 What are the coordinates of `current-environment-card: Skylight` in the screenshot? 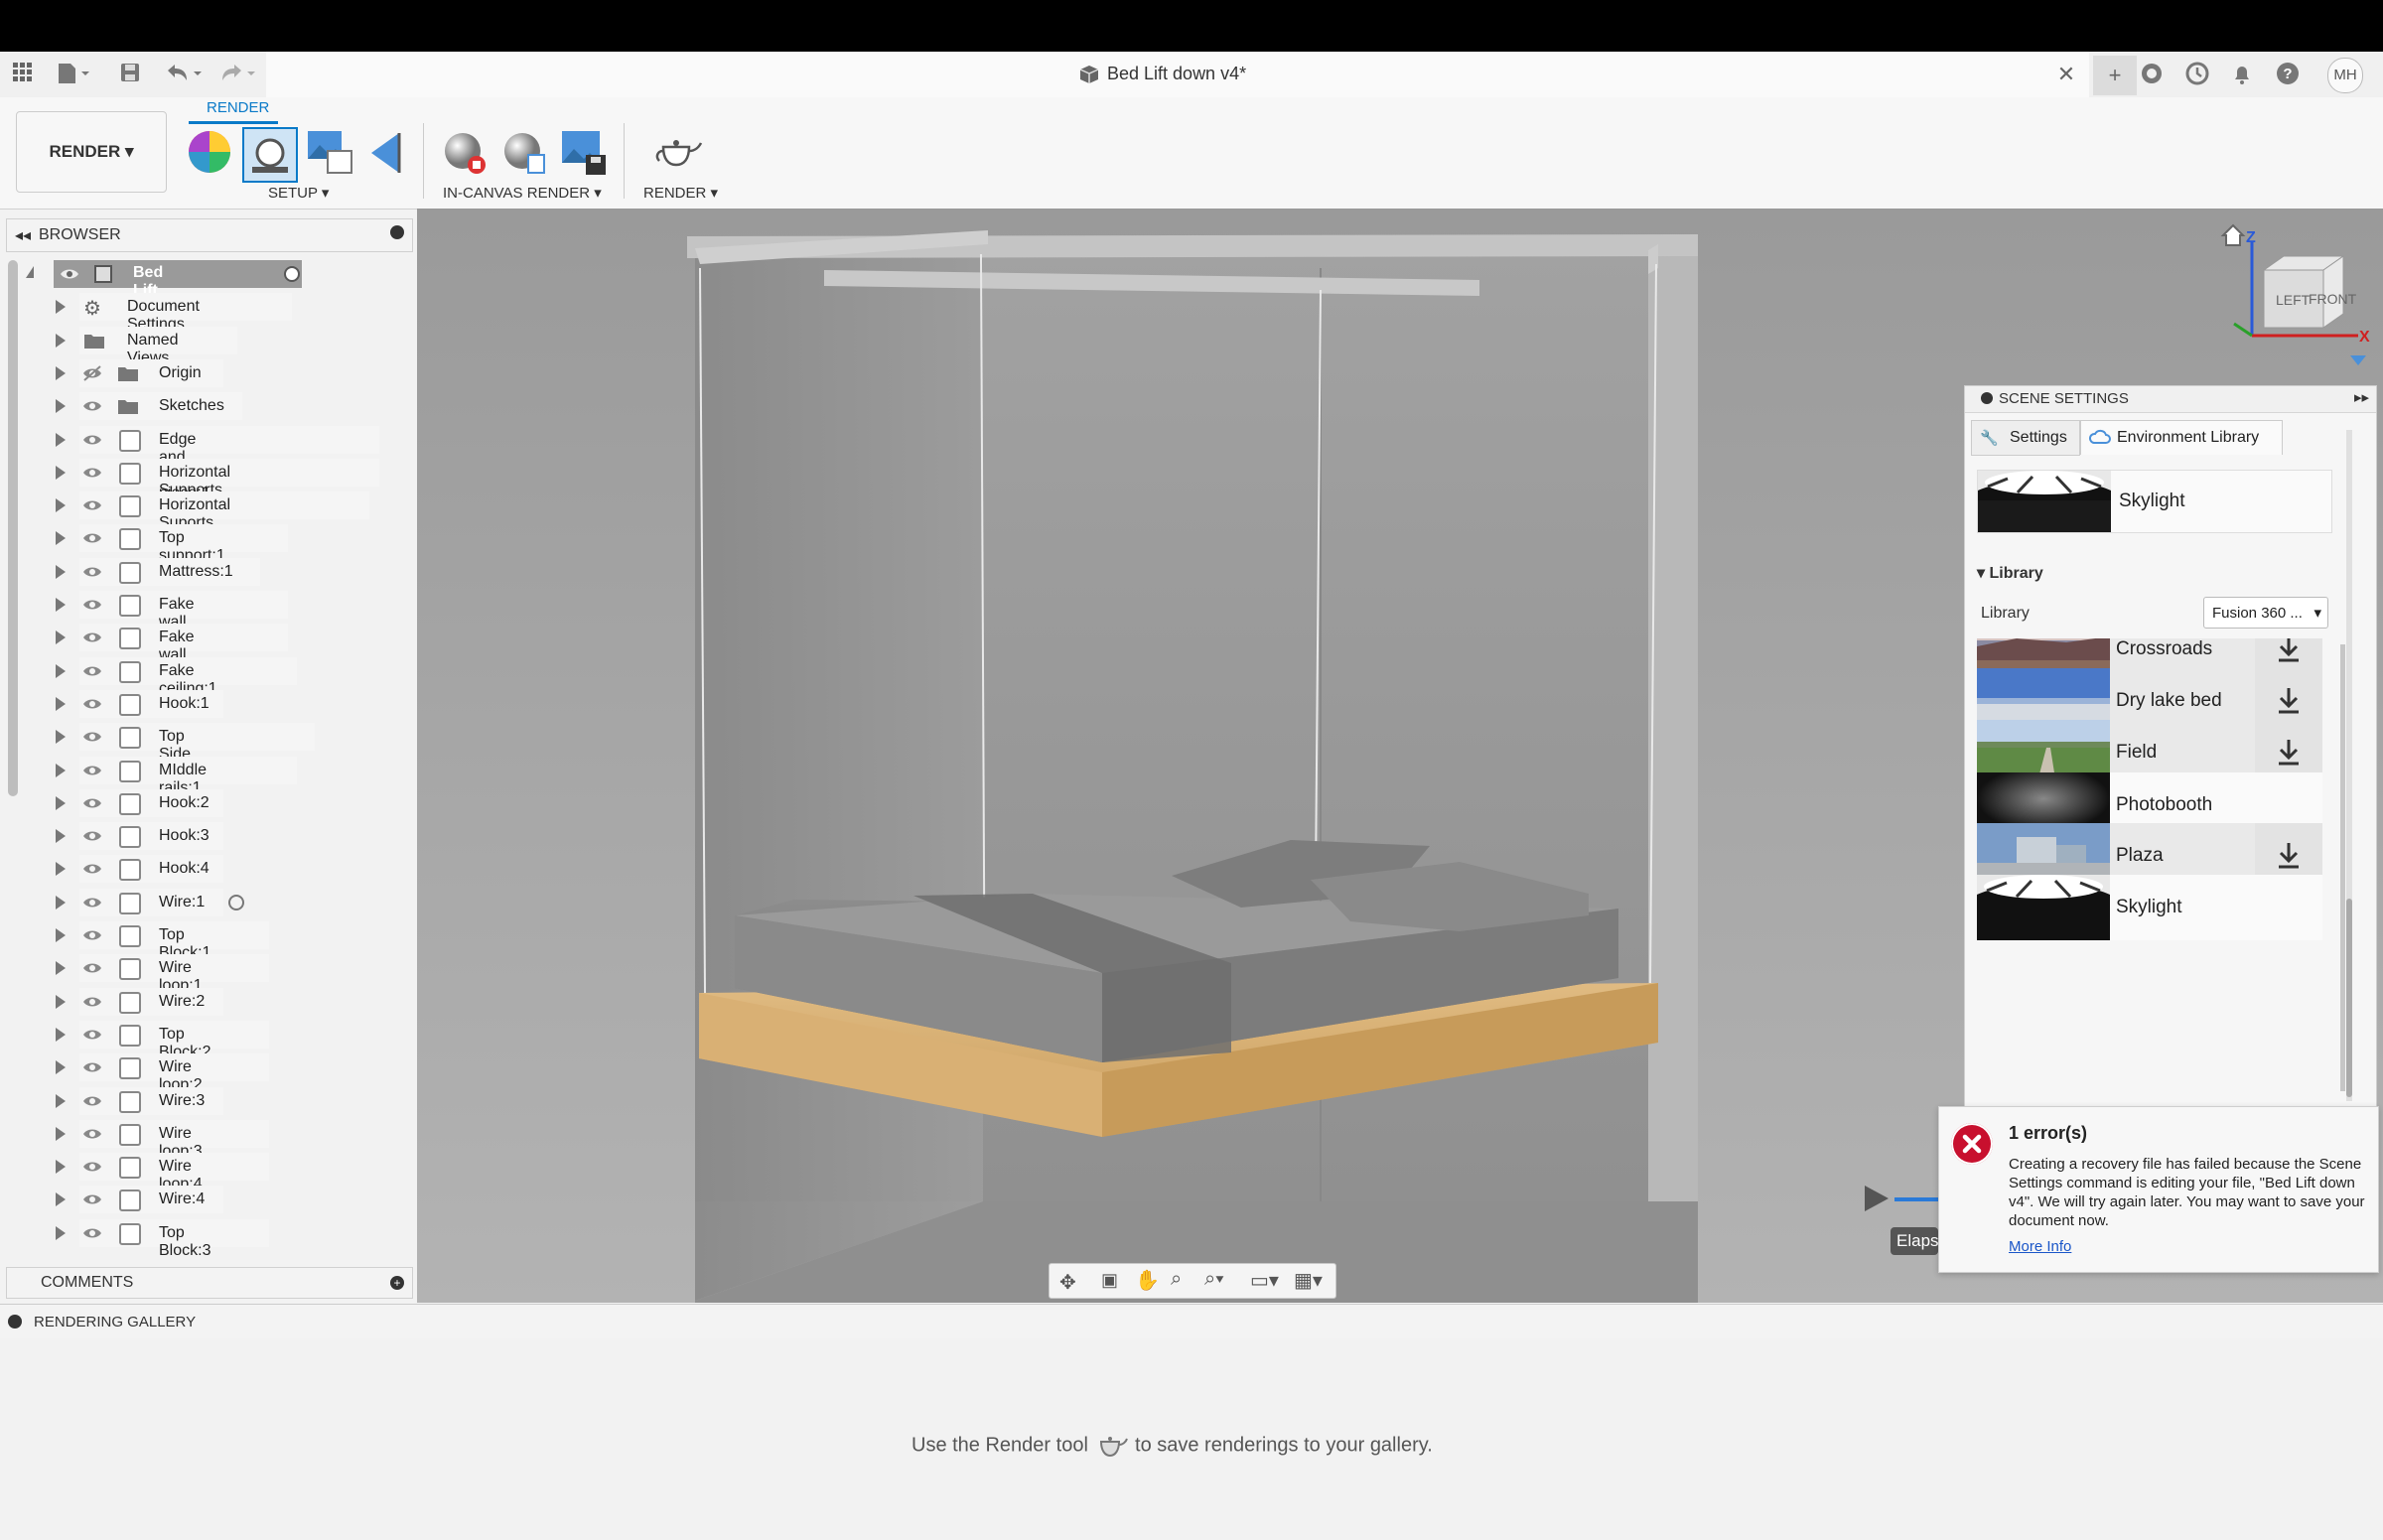 It's located at (2154, 501).